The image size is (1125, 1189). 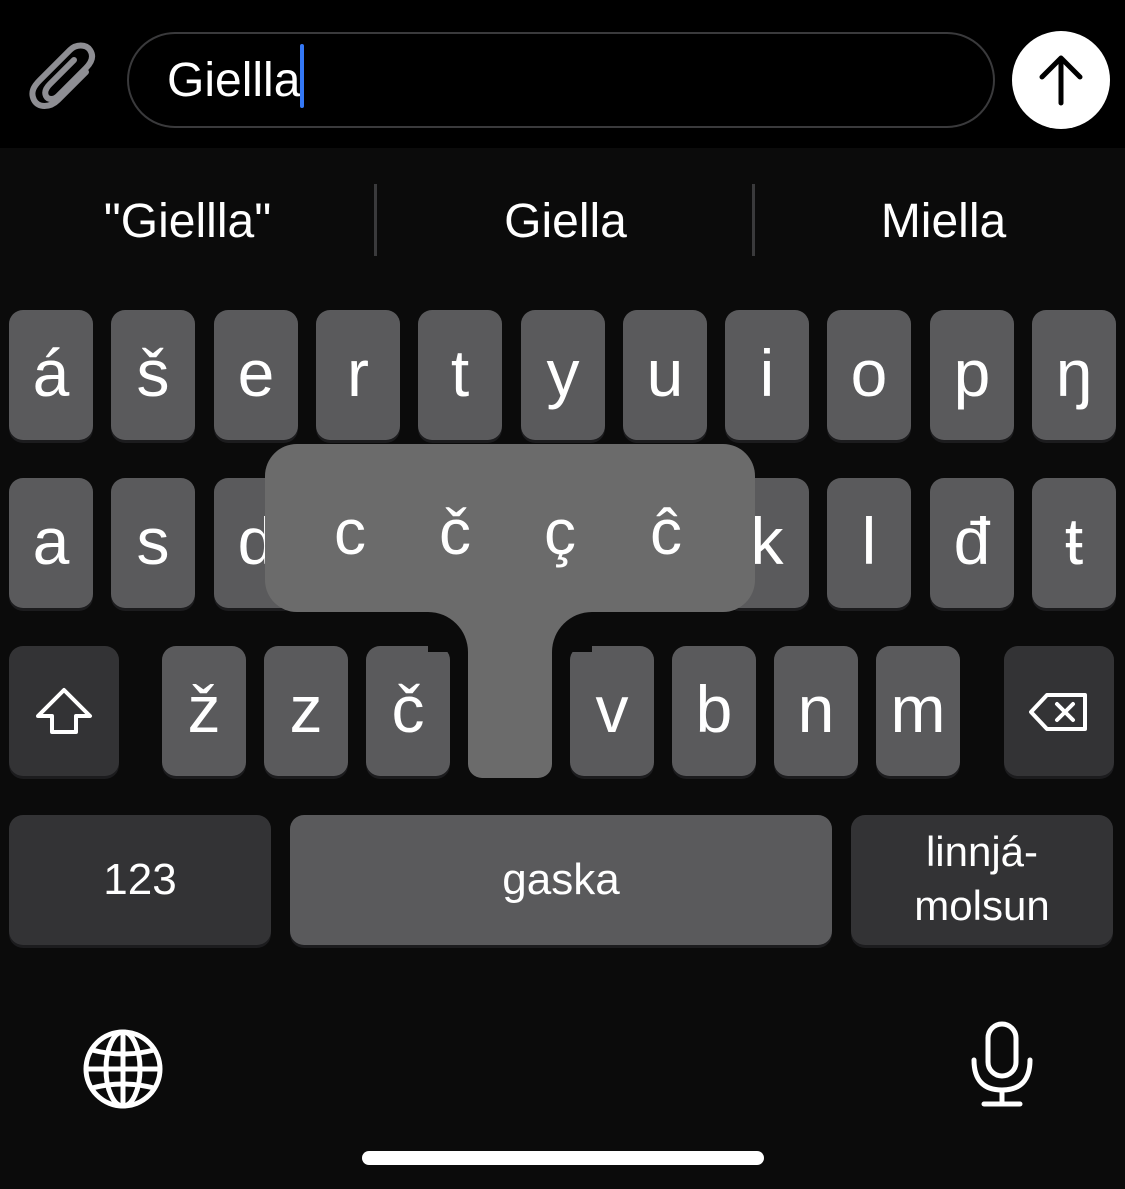 What do you see at coordinates (560, 532) in the screenshot?
I see `accent-option-c-cedilla: ç` at bounding box center [560, 532].